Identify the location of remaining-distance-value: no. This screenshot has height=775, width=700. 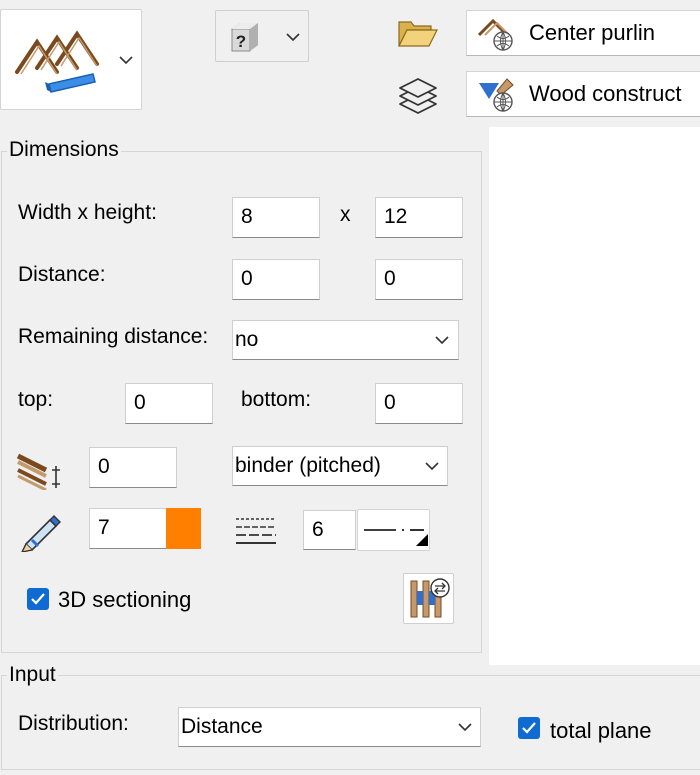
(247, 339).